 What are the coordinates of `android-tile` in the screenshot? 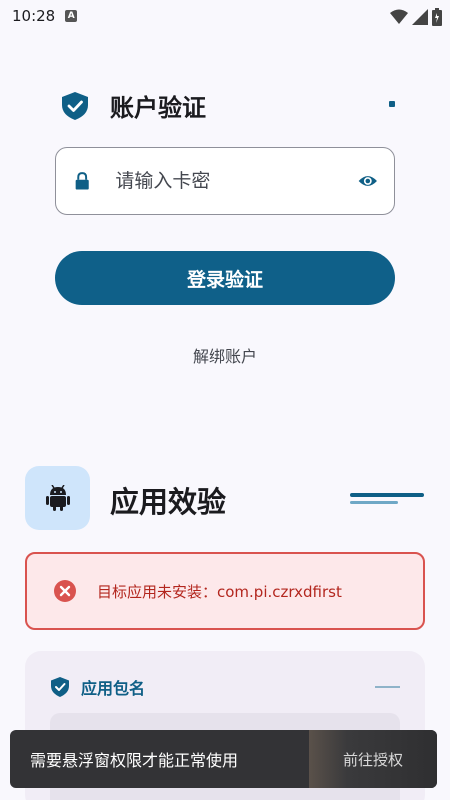 It's located at (57, 498).